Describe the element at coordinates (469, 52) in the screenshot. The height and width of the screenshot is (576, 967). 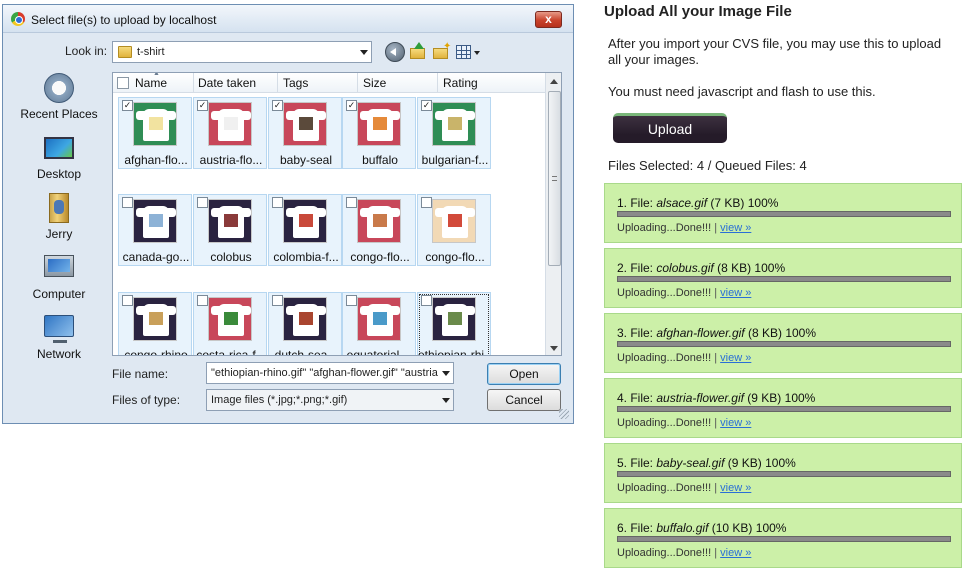
I see `view-menu-button` at that location.